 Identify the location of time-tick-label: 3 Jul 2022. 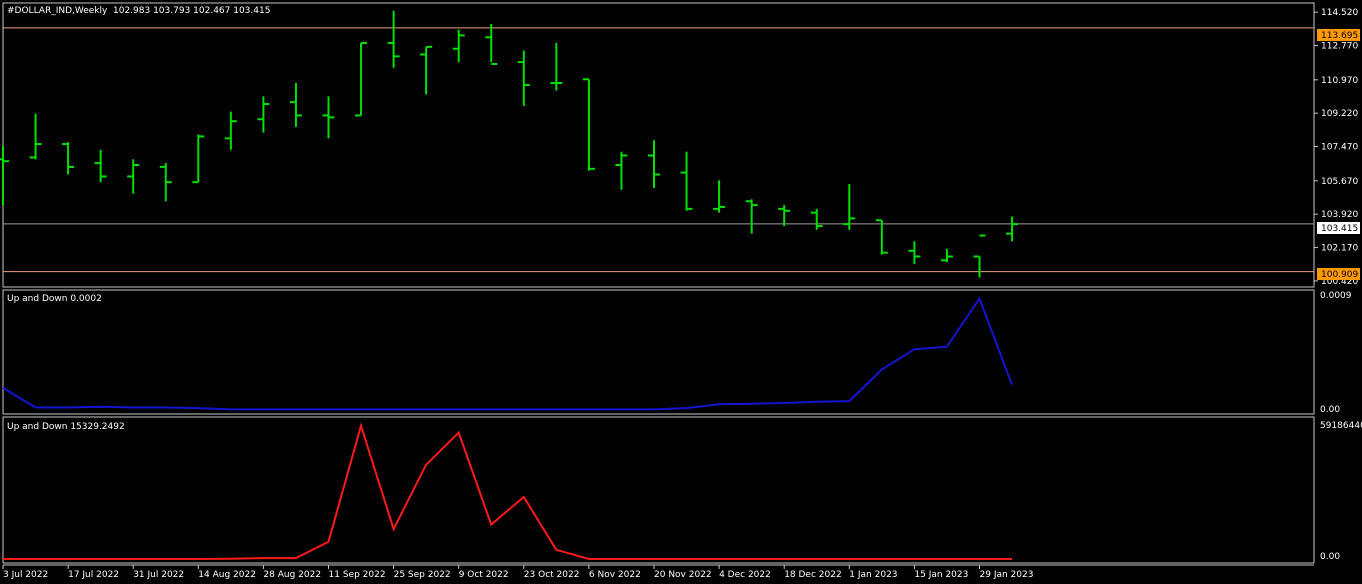
(25, 575).